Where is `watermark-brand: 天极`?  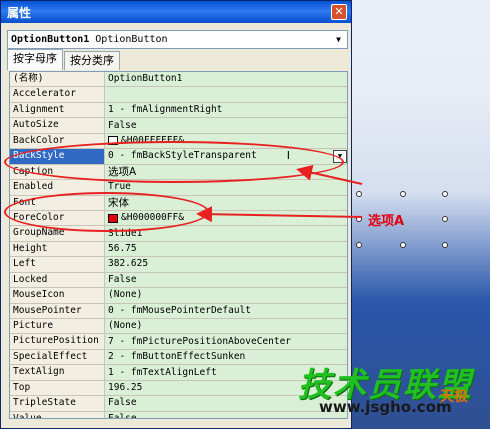
watermark-brand: 天极 is located at coordinates (454, 397).